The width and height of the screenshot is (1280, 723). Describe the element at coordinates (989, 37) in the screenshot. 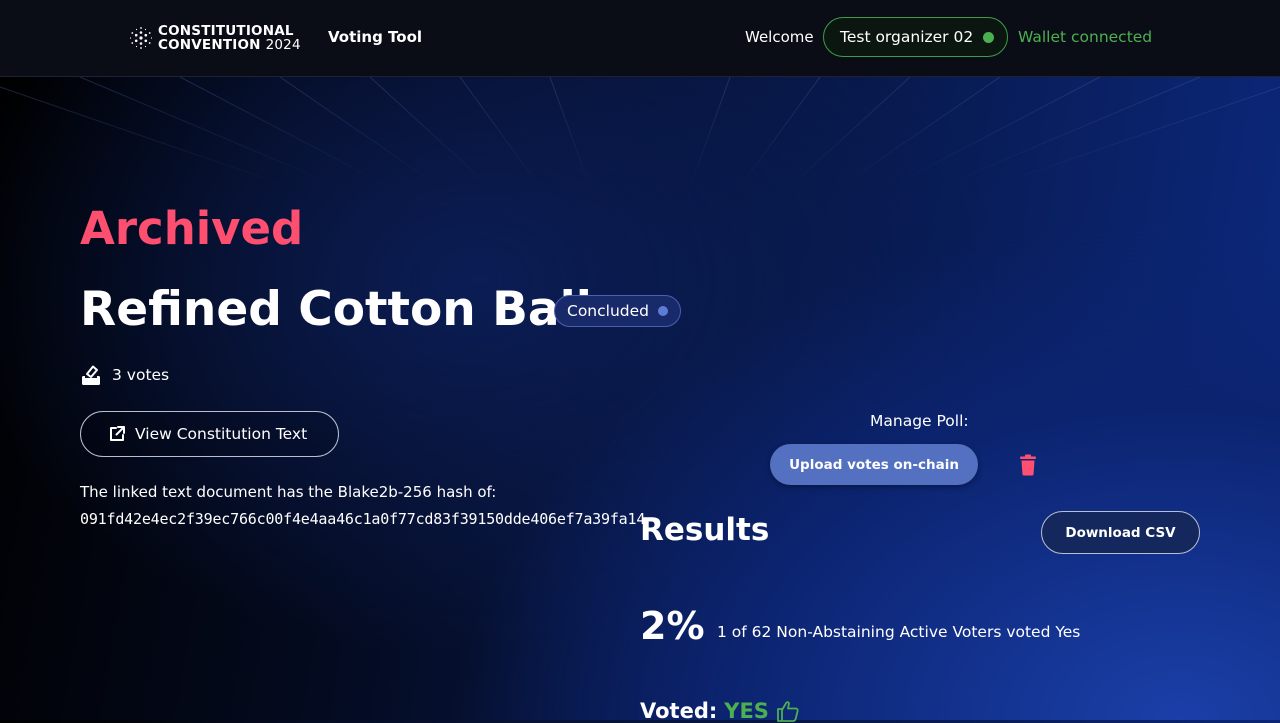

I see `connected-status-dot` at that location.